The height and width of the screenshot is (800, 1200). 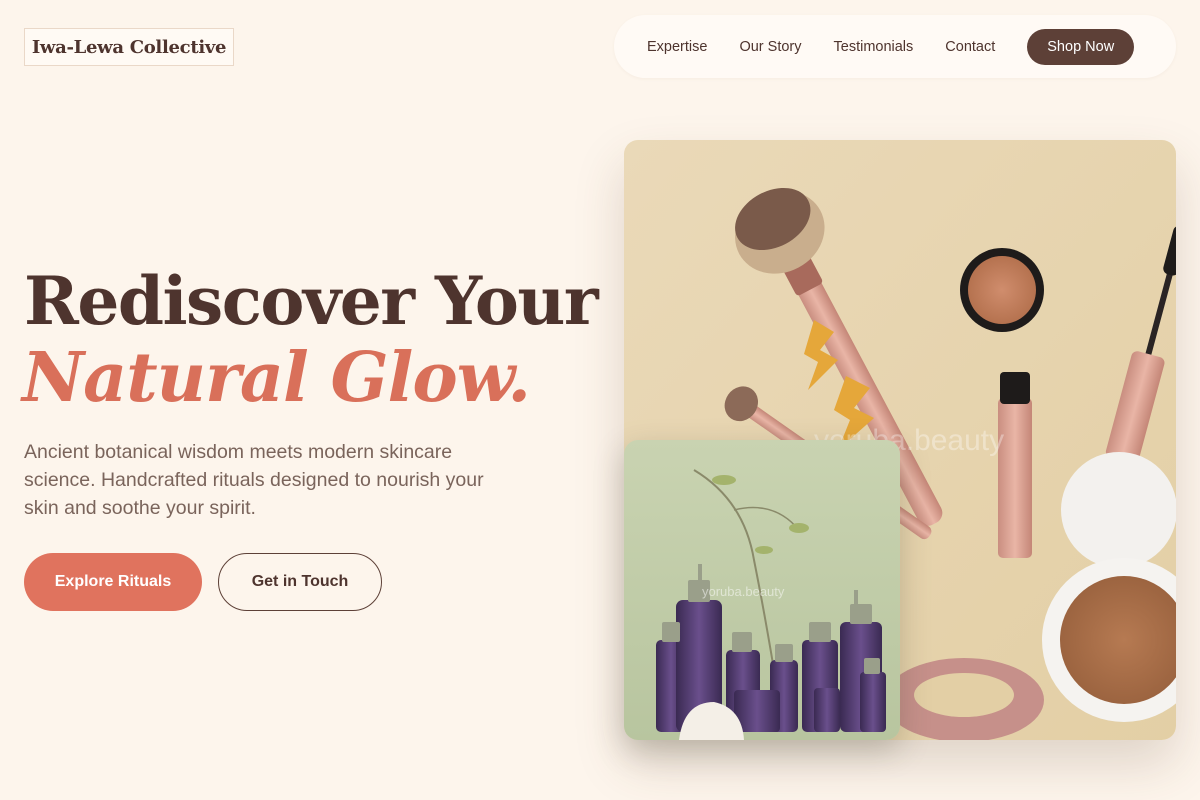 I want to click on nav-link-expertise: Expertise, so click(x=677, y=47).